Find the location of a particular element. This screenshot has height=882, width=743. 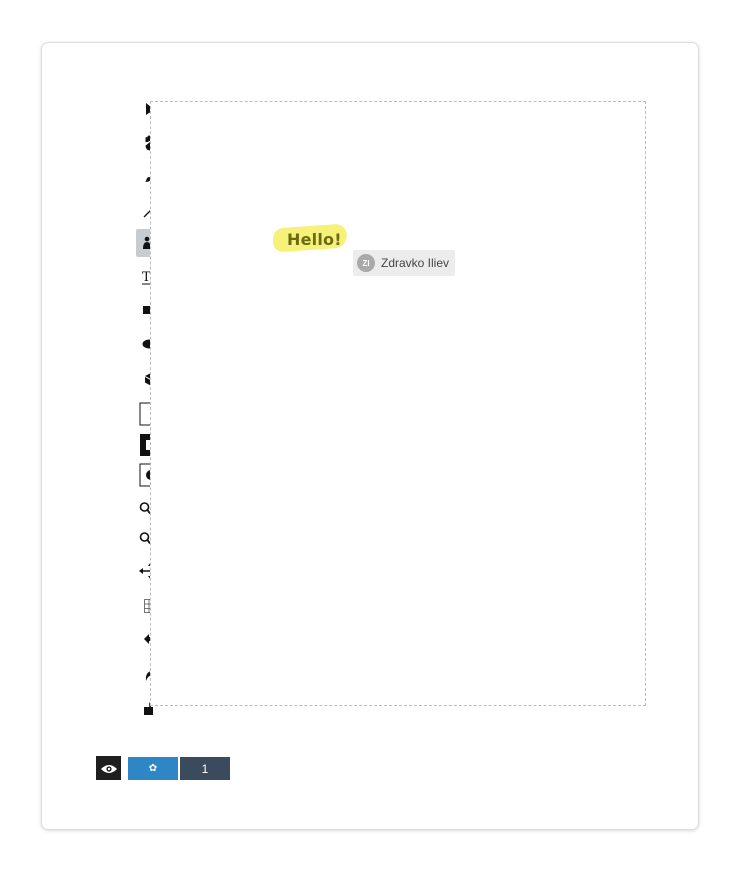

eye-icon is located at coordinates (108, 768).